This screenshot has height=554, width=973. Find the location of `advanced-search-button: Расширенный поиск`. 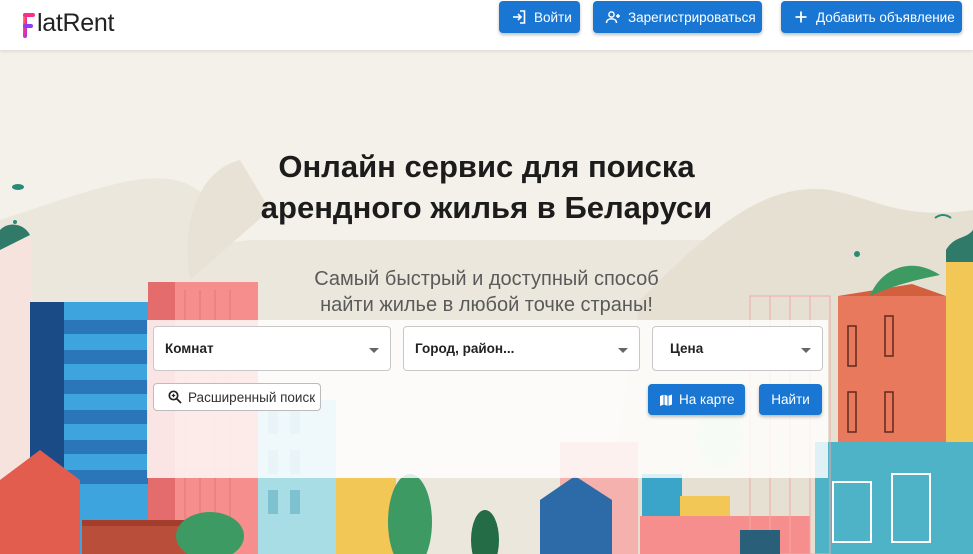

advanced-search-button: Расширенный поиск is located at coordinates (237, 397).